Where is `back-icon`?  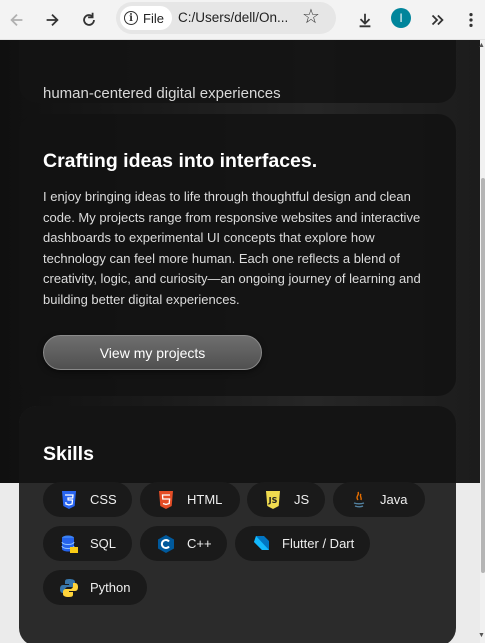 back-icon is located at coordinates (17, 20).